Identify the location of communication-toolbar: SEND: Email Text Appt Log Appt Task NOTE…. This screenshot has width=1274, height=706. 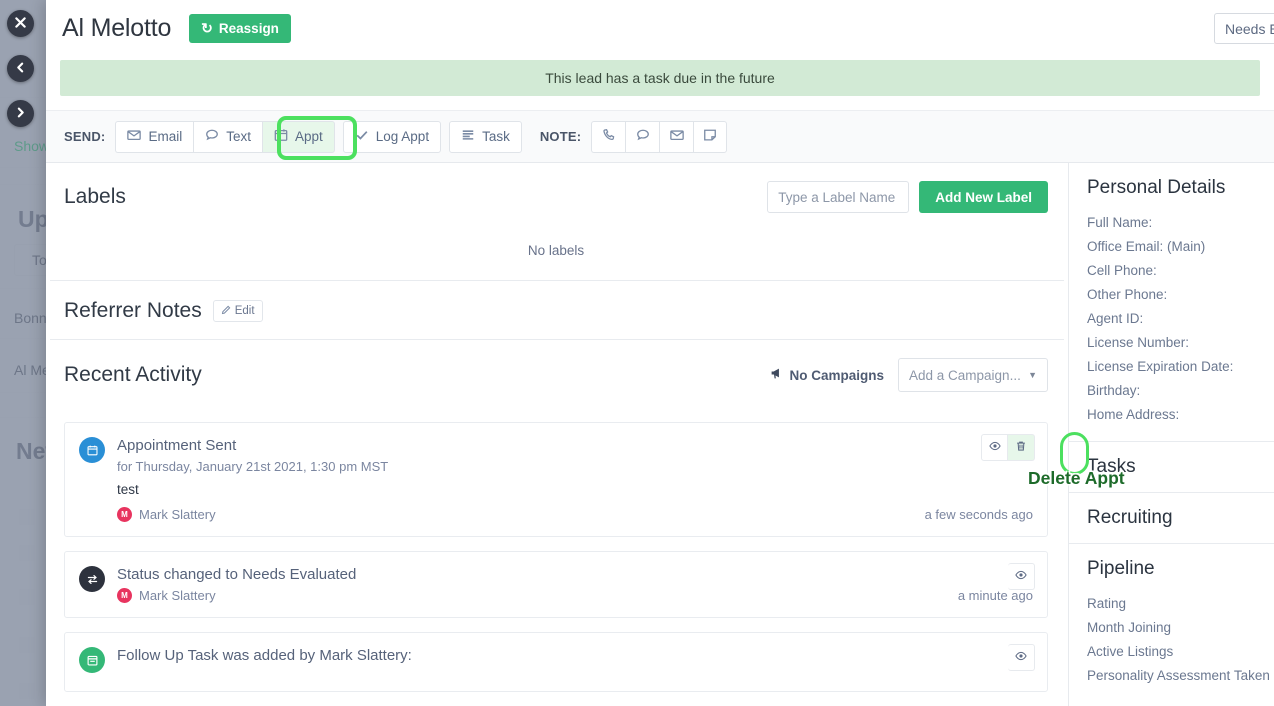
(660, 136).